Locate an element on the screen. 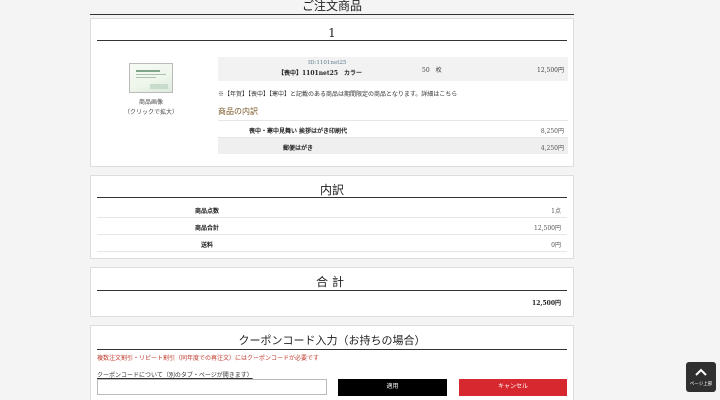  breakdown-row: 郵便はがき 4,250円 is located at coordinates (393, 145).